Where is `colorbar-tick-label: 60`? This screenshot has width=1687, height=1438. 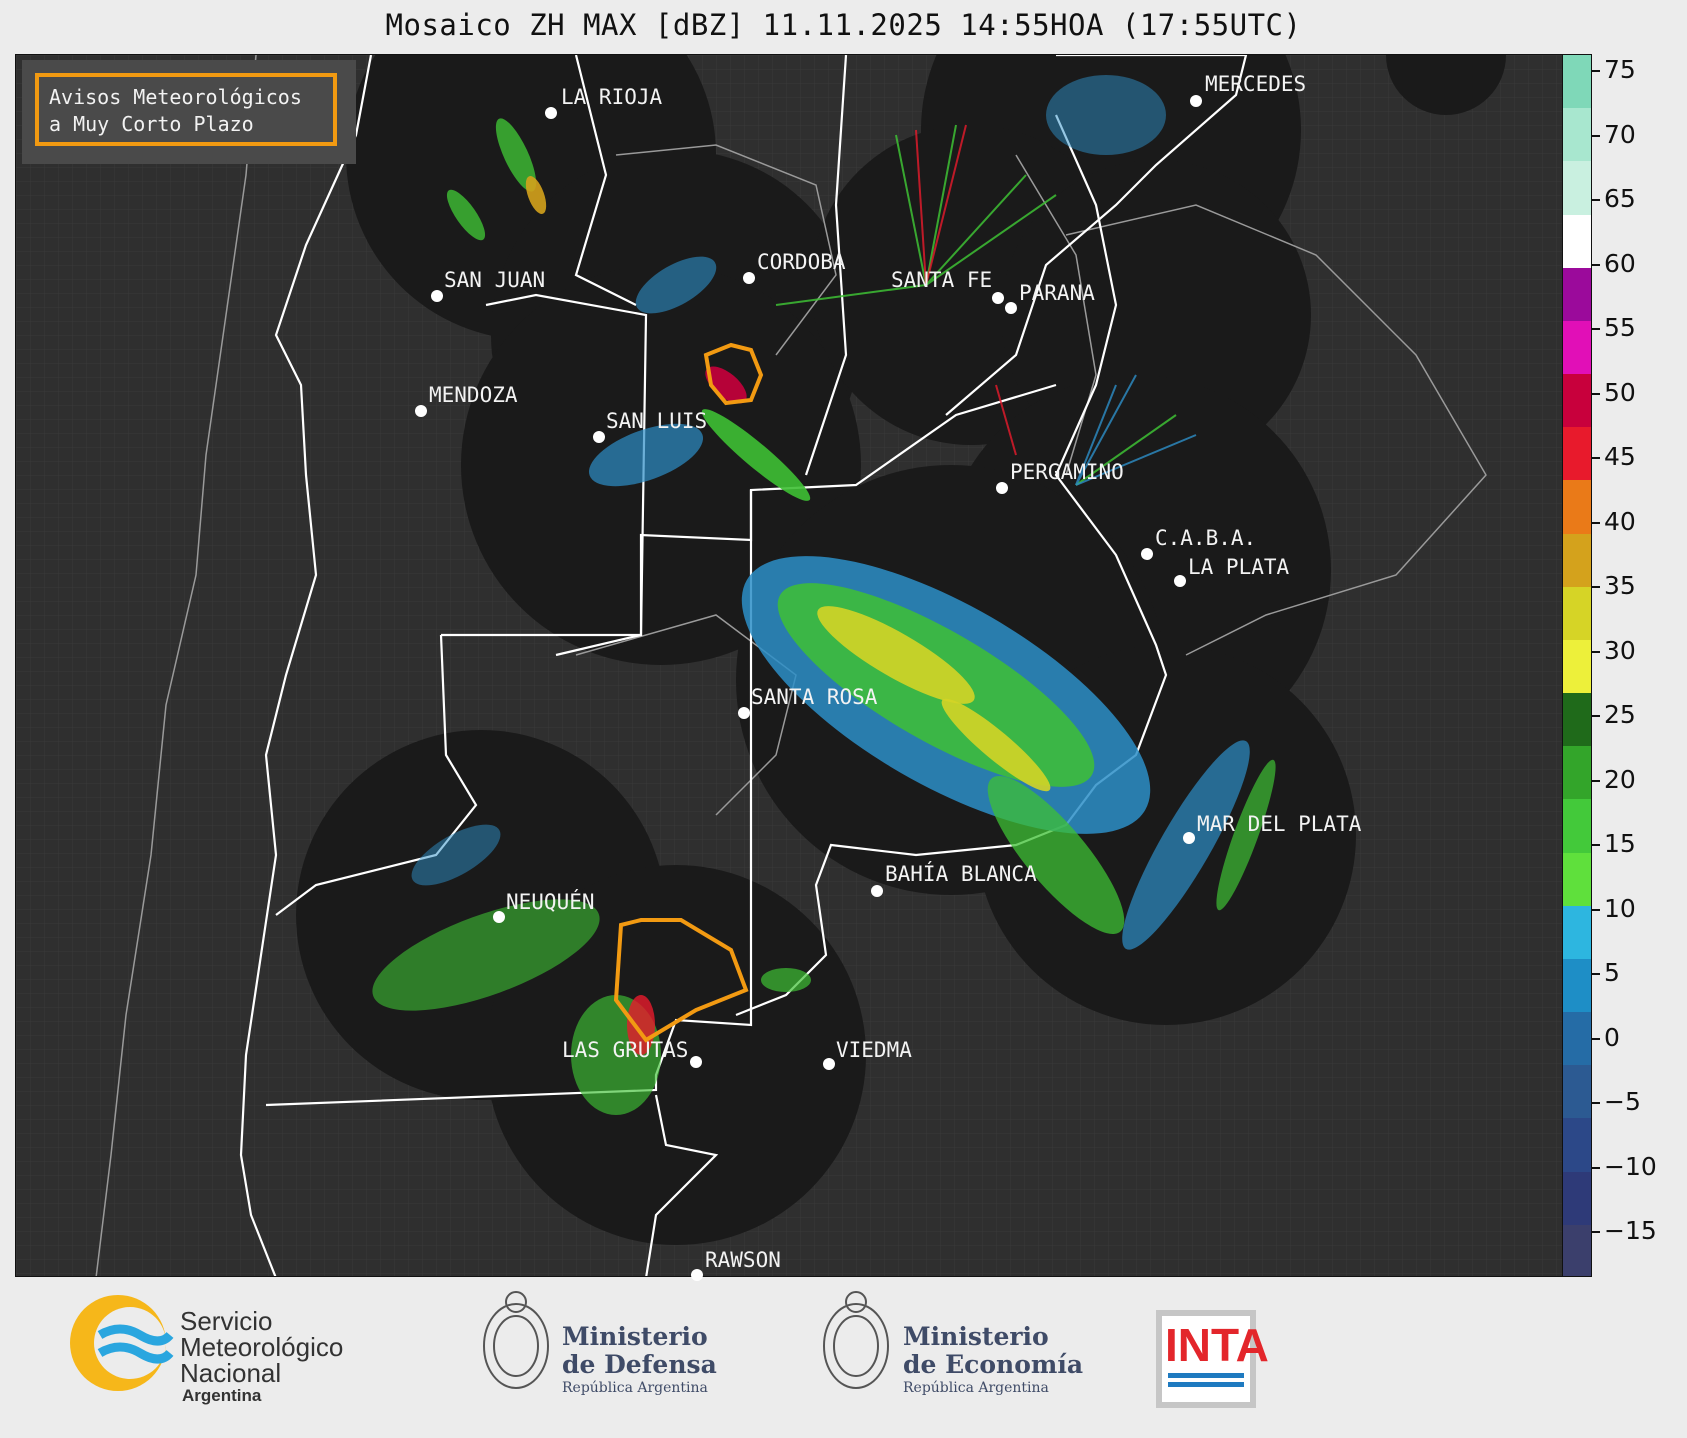
colorbar-tick-label: 60 is located at coordinates (1620, 263).